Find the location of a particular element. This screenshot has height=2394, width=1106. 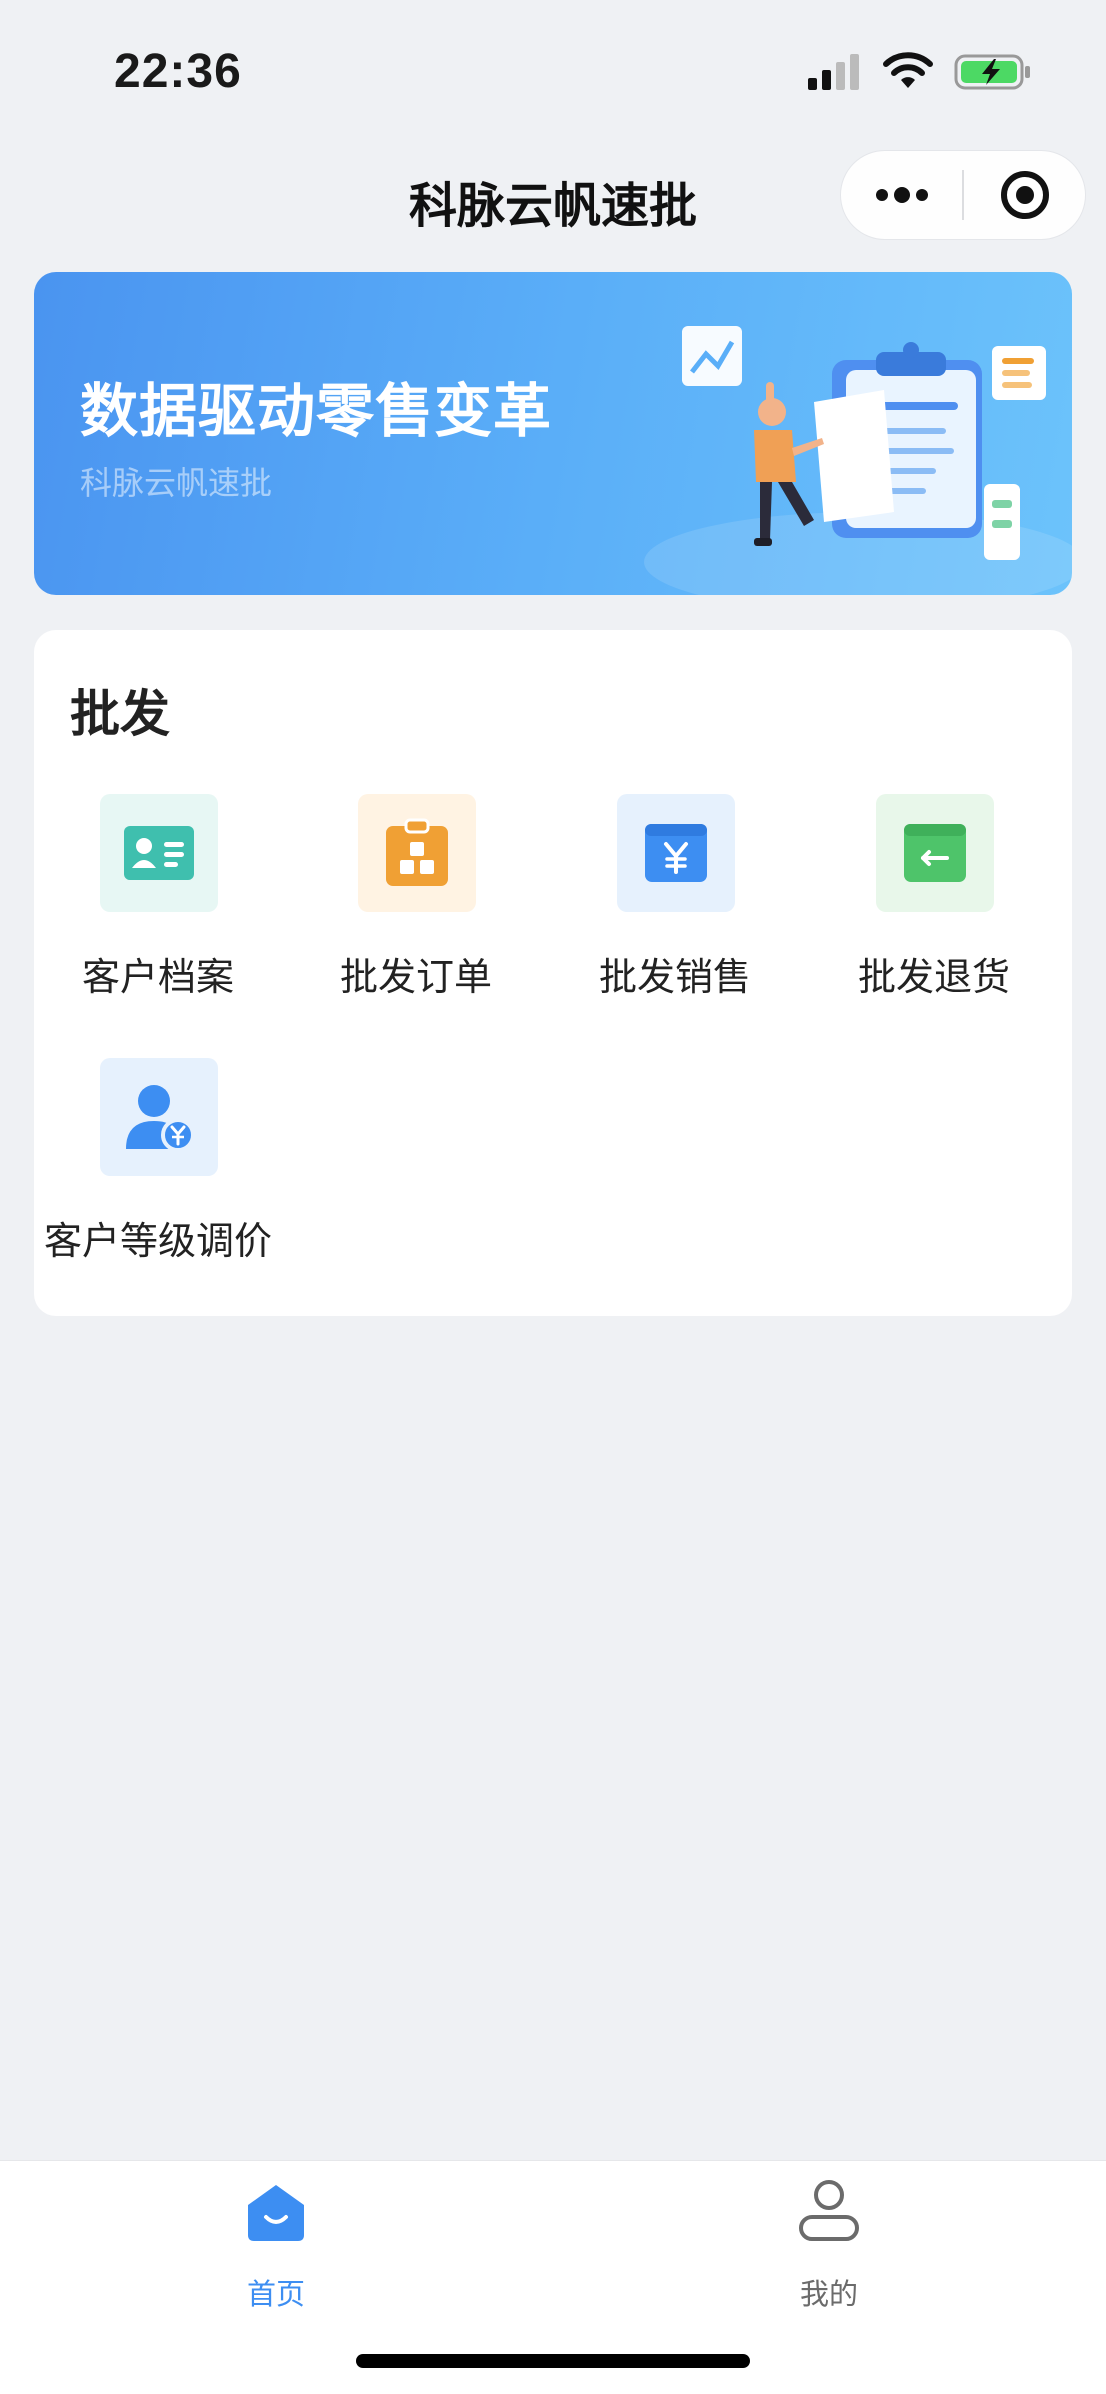

home-indicator is located at coordinates (553, 2361).